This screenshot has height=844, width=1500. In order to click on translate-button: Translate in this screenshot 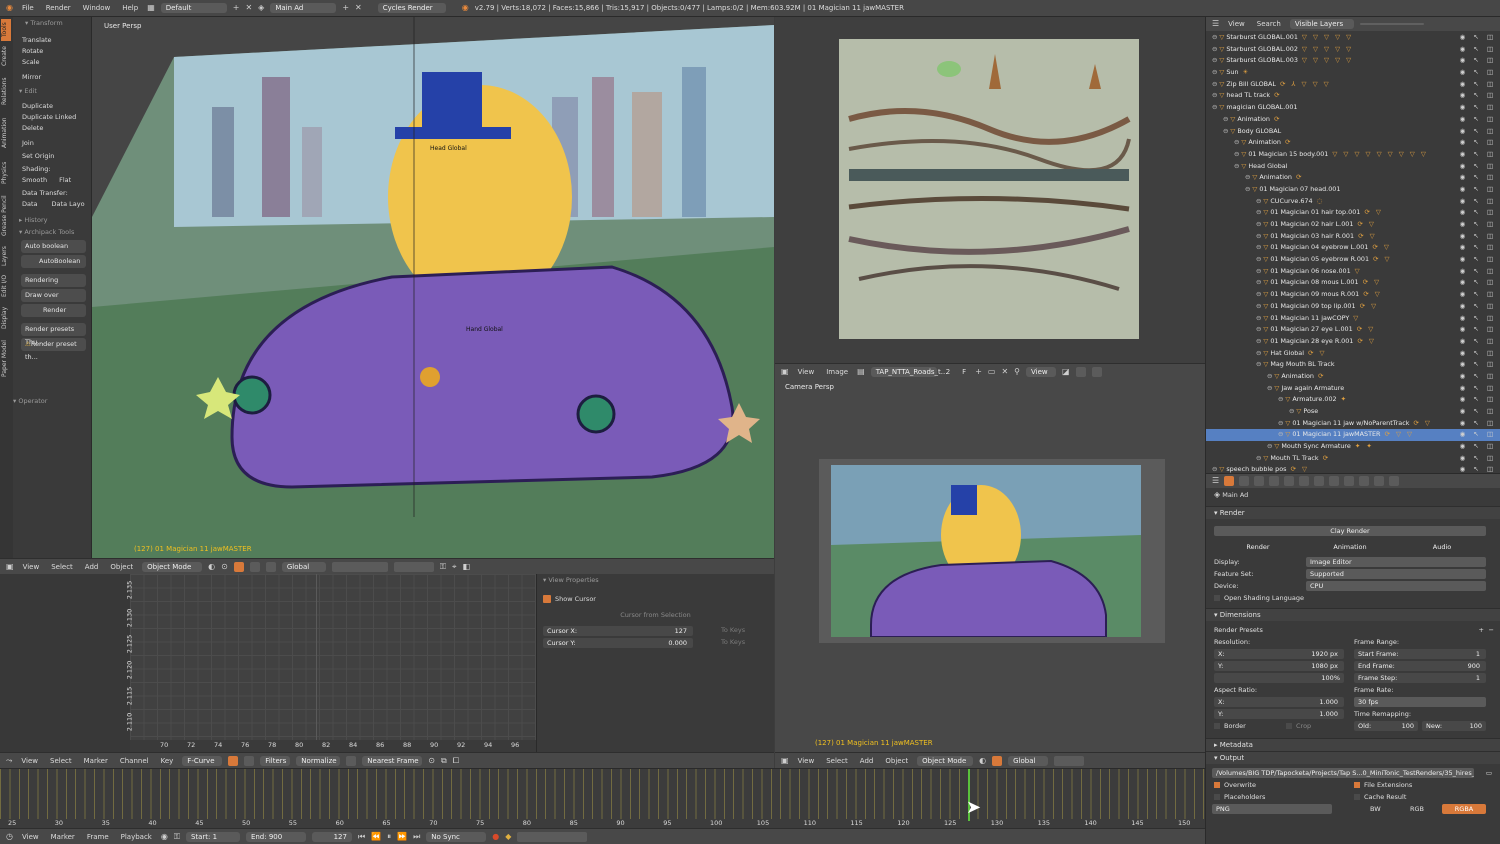, I will do `click(52, 40)`.